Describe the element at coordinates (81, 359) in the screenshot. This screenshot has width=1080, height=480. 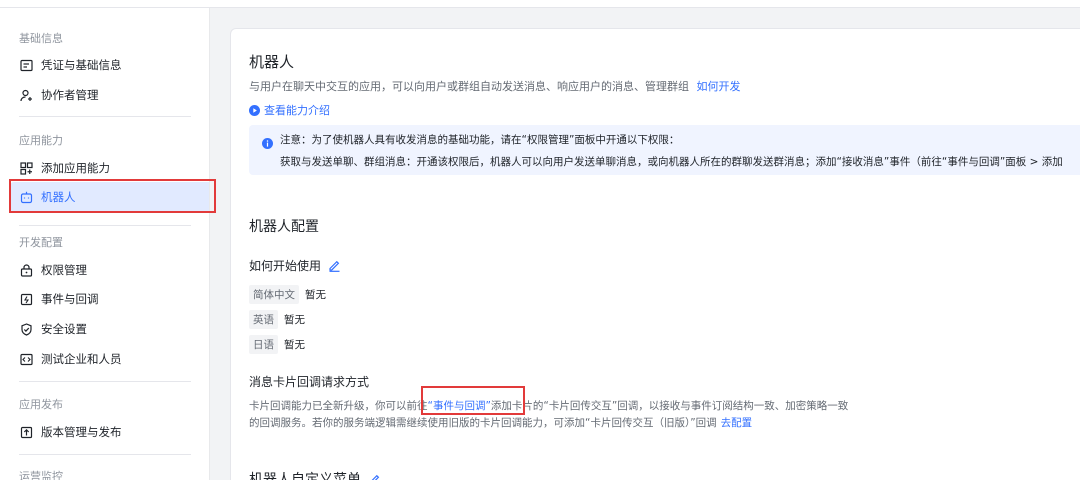
I see `sidebar-item-label: 测试企业和人员` at that location.